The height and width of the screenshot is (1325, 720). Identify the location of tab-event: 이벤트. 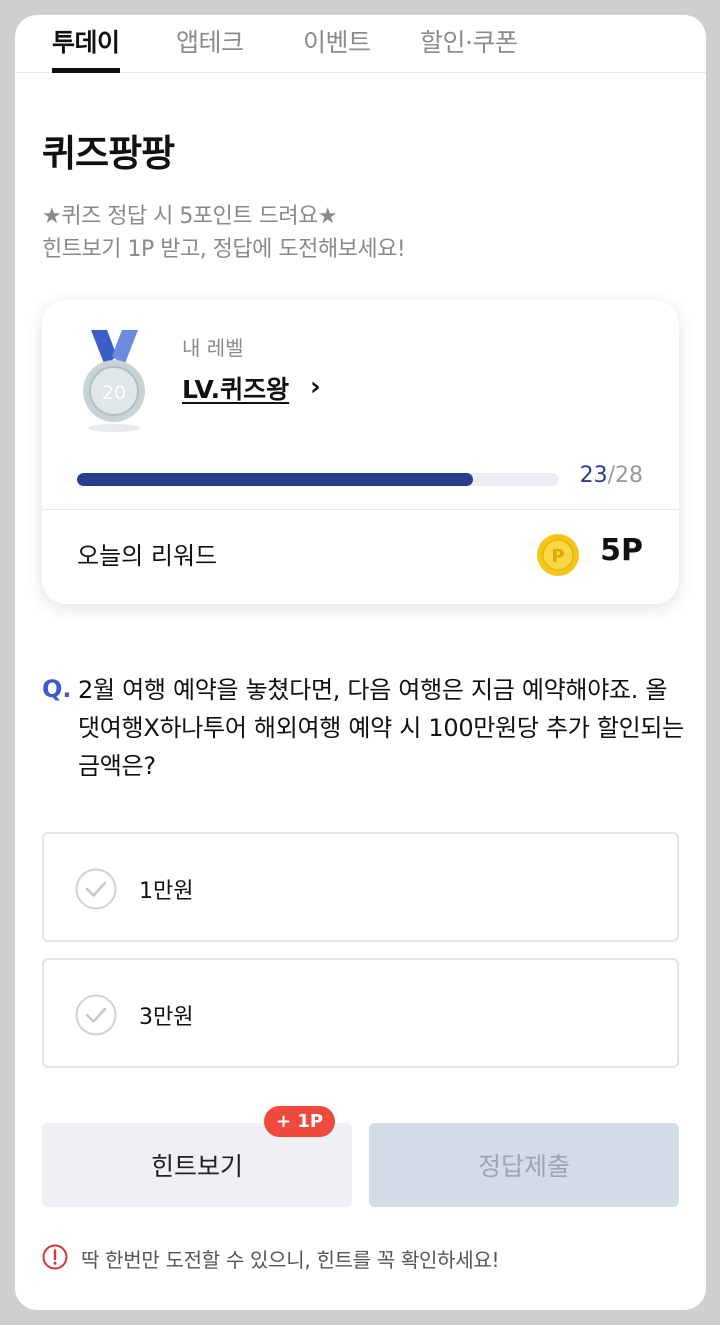
(337, 48).